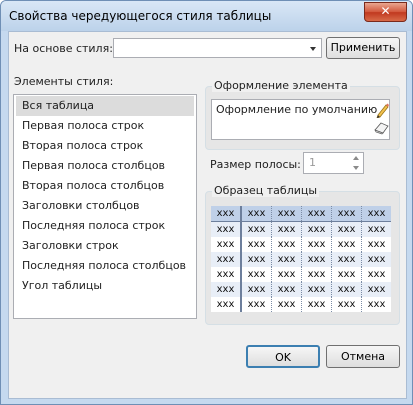 Image resolution: width=413 pixels, height=405 pixels. I want to click on based-on-label: На основе стиля:, so click(63, 48).